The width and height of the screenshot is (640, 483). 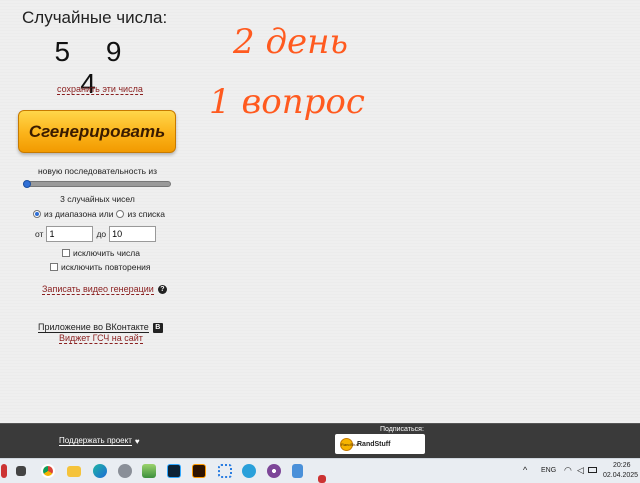 I want to click on from-input, so click(x=70, y=234).